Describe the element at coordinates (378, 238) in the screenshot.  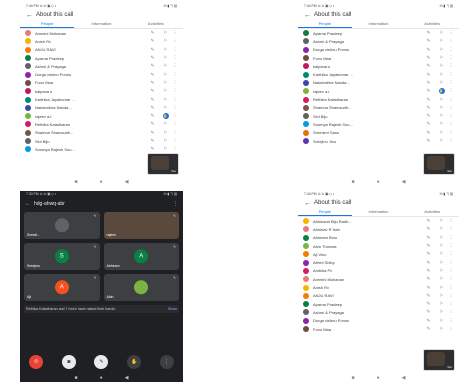
I see `participant-row: Abhiram Binu ✎ ⚐ ⋮` at that location.